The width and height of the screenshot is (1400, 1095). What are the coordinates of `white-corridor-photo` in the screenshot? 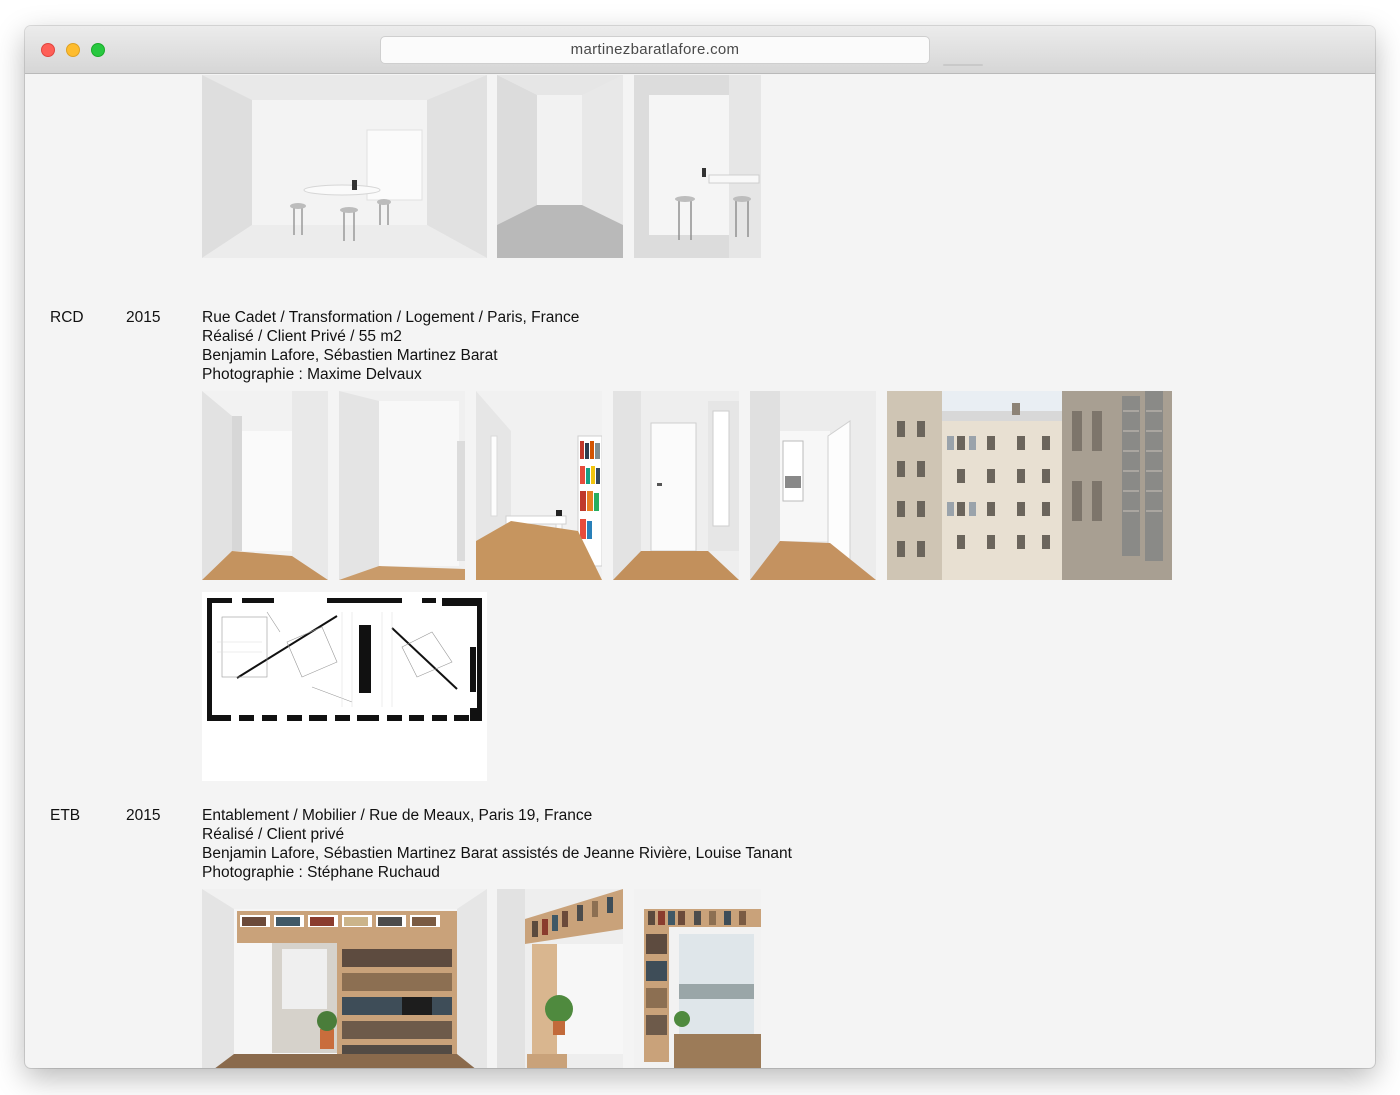 It's located at (560, 166).